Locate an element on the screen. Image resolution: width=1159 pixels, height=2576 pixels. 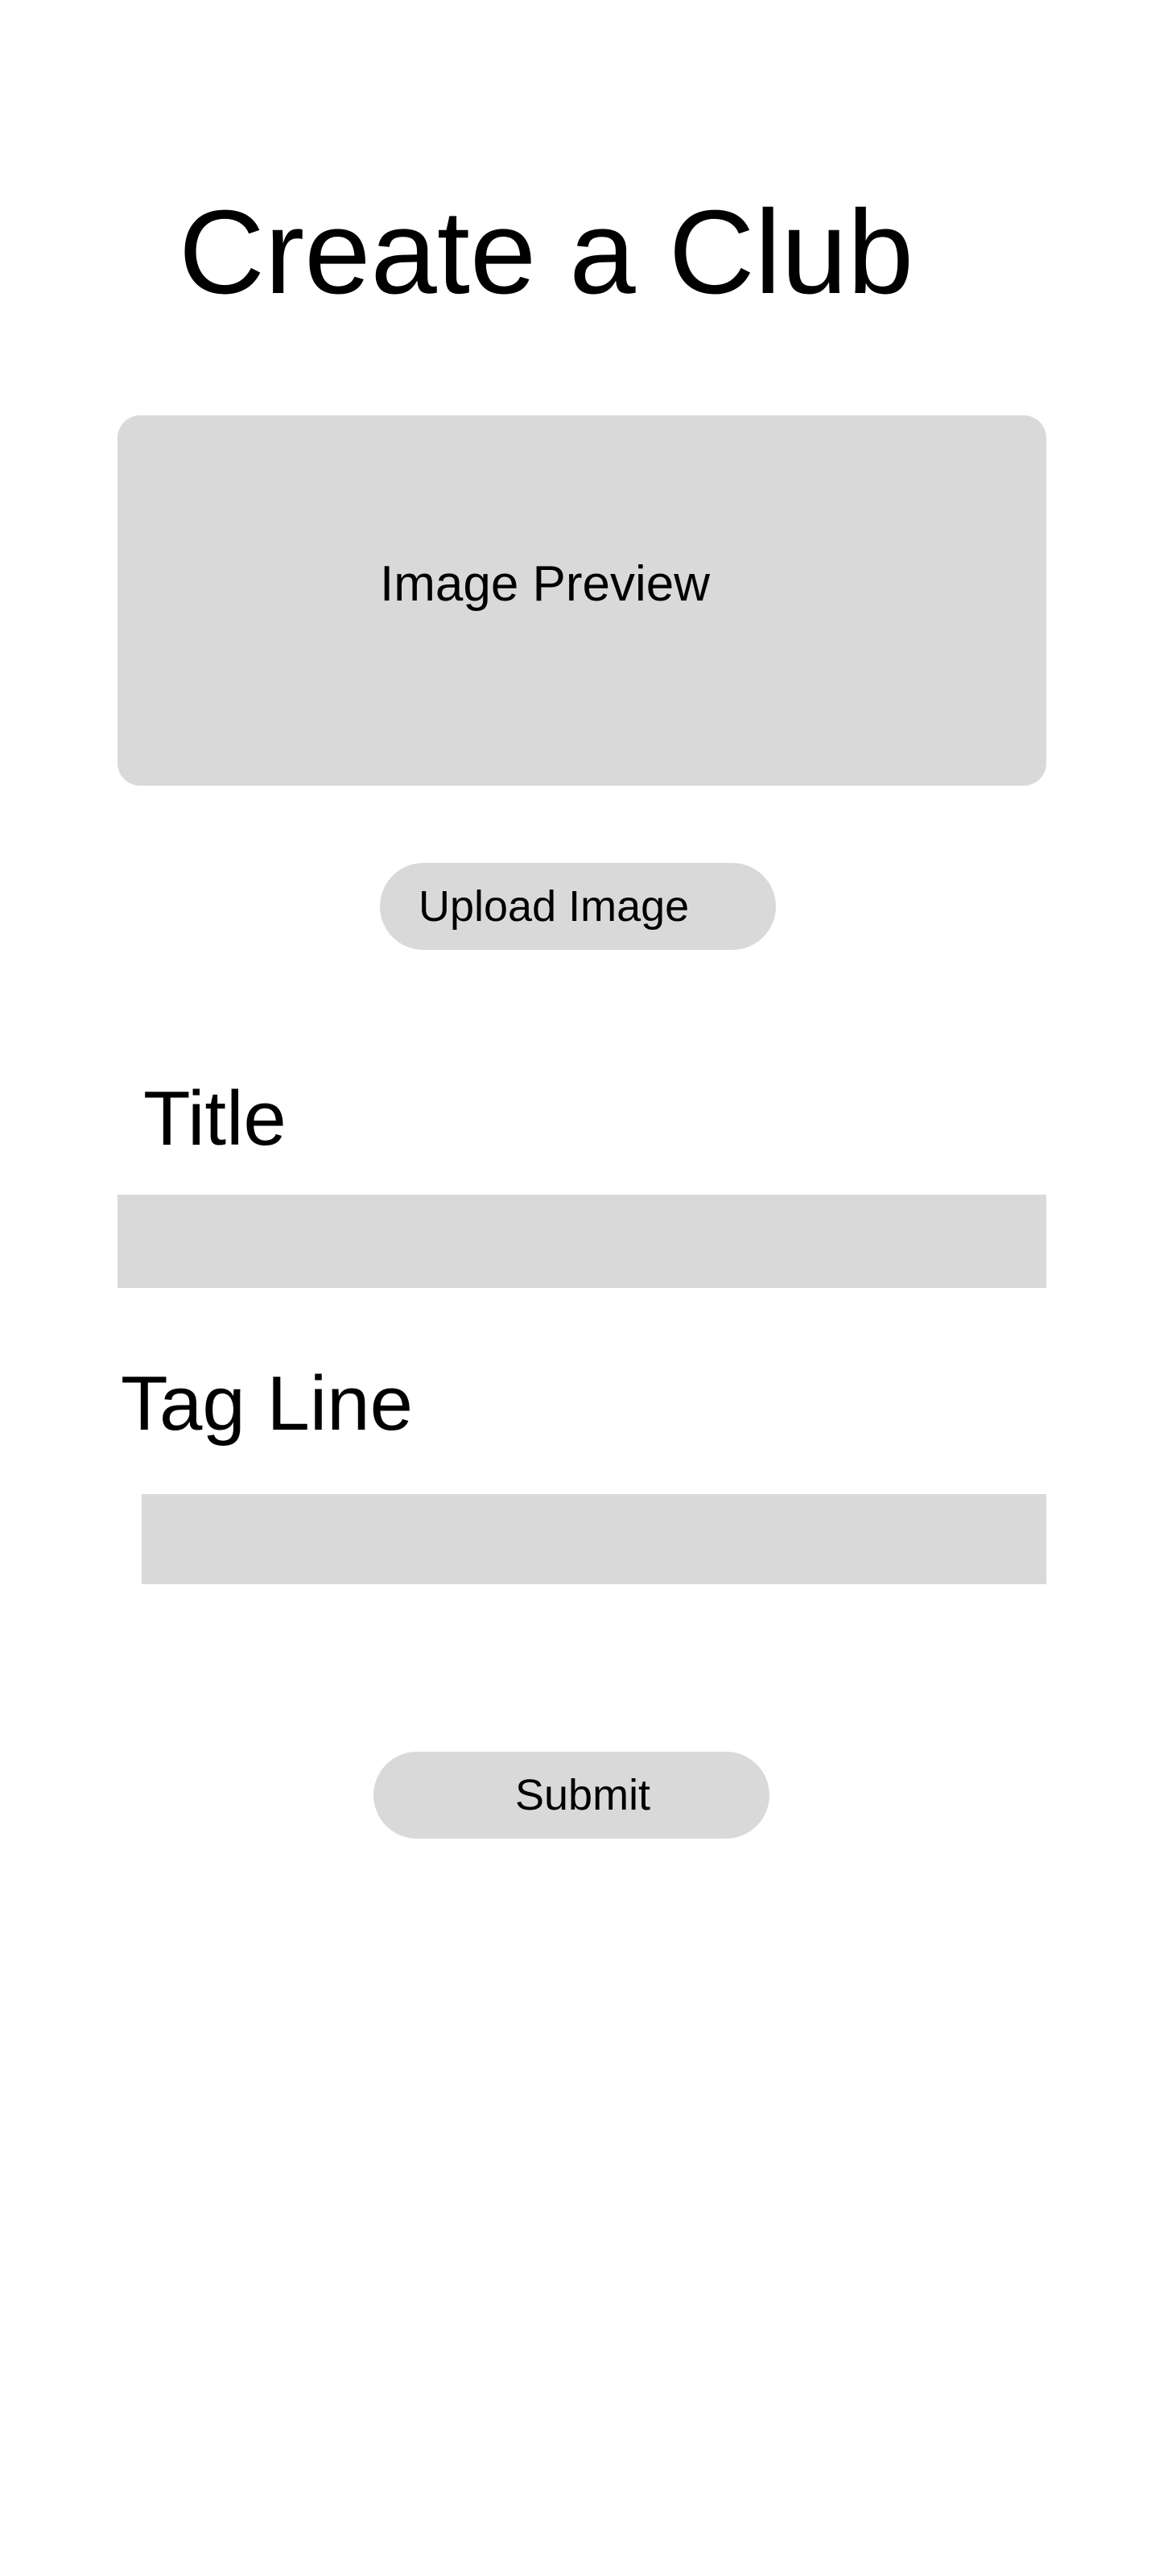
upload-image-button: Upload Image is located at coordinates (578, 906).